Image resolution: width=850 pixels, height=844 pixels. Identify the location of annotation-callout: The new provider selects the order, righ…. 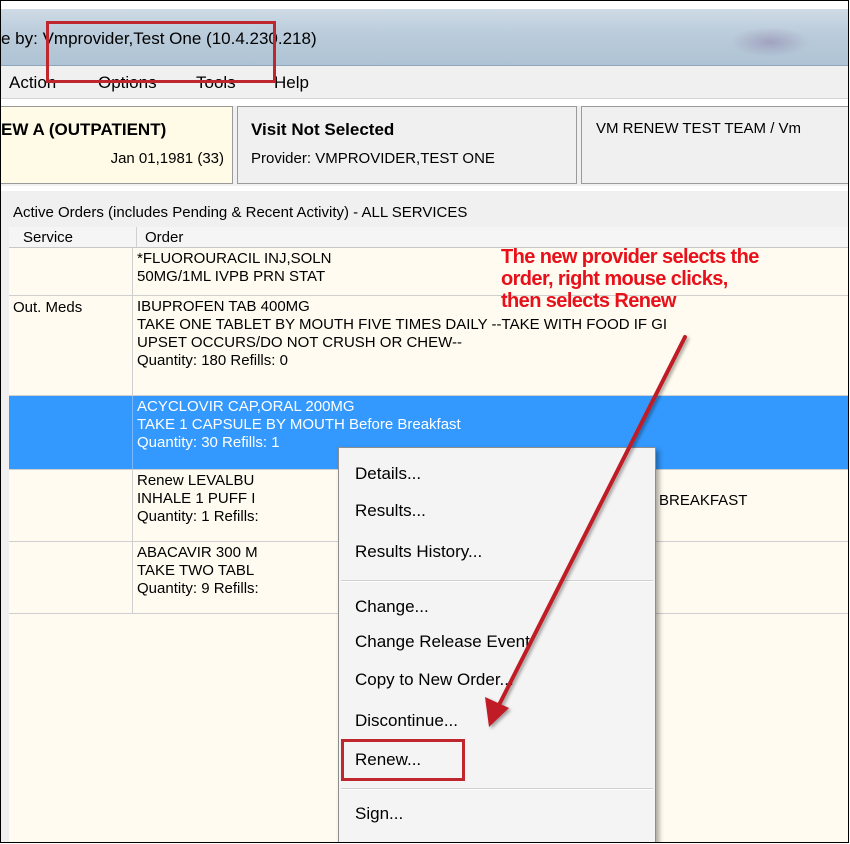
(674, 279).